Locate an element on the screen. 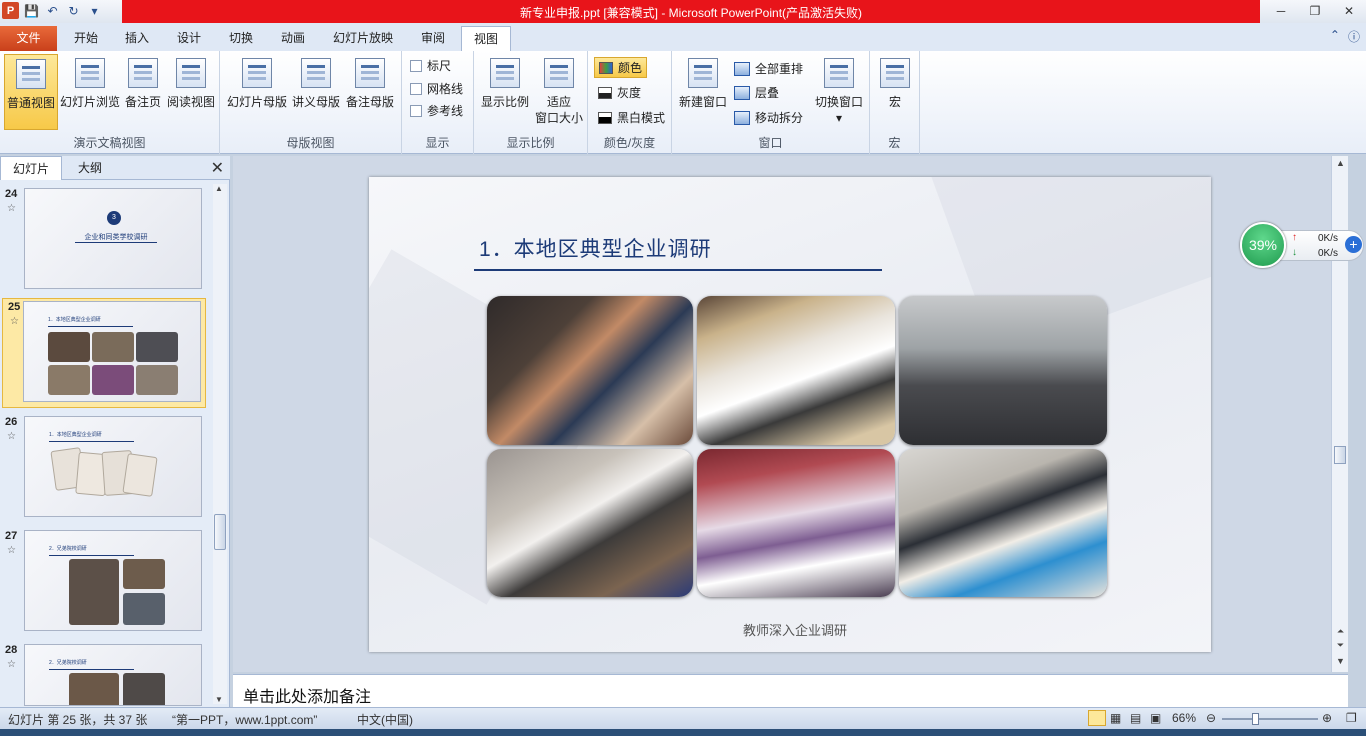 This screenshot has width=1366, height=736. redo-icon: ↻ is located at coordinates (73, 10).